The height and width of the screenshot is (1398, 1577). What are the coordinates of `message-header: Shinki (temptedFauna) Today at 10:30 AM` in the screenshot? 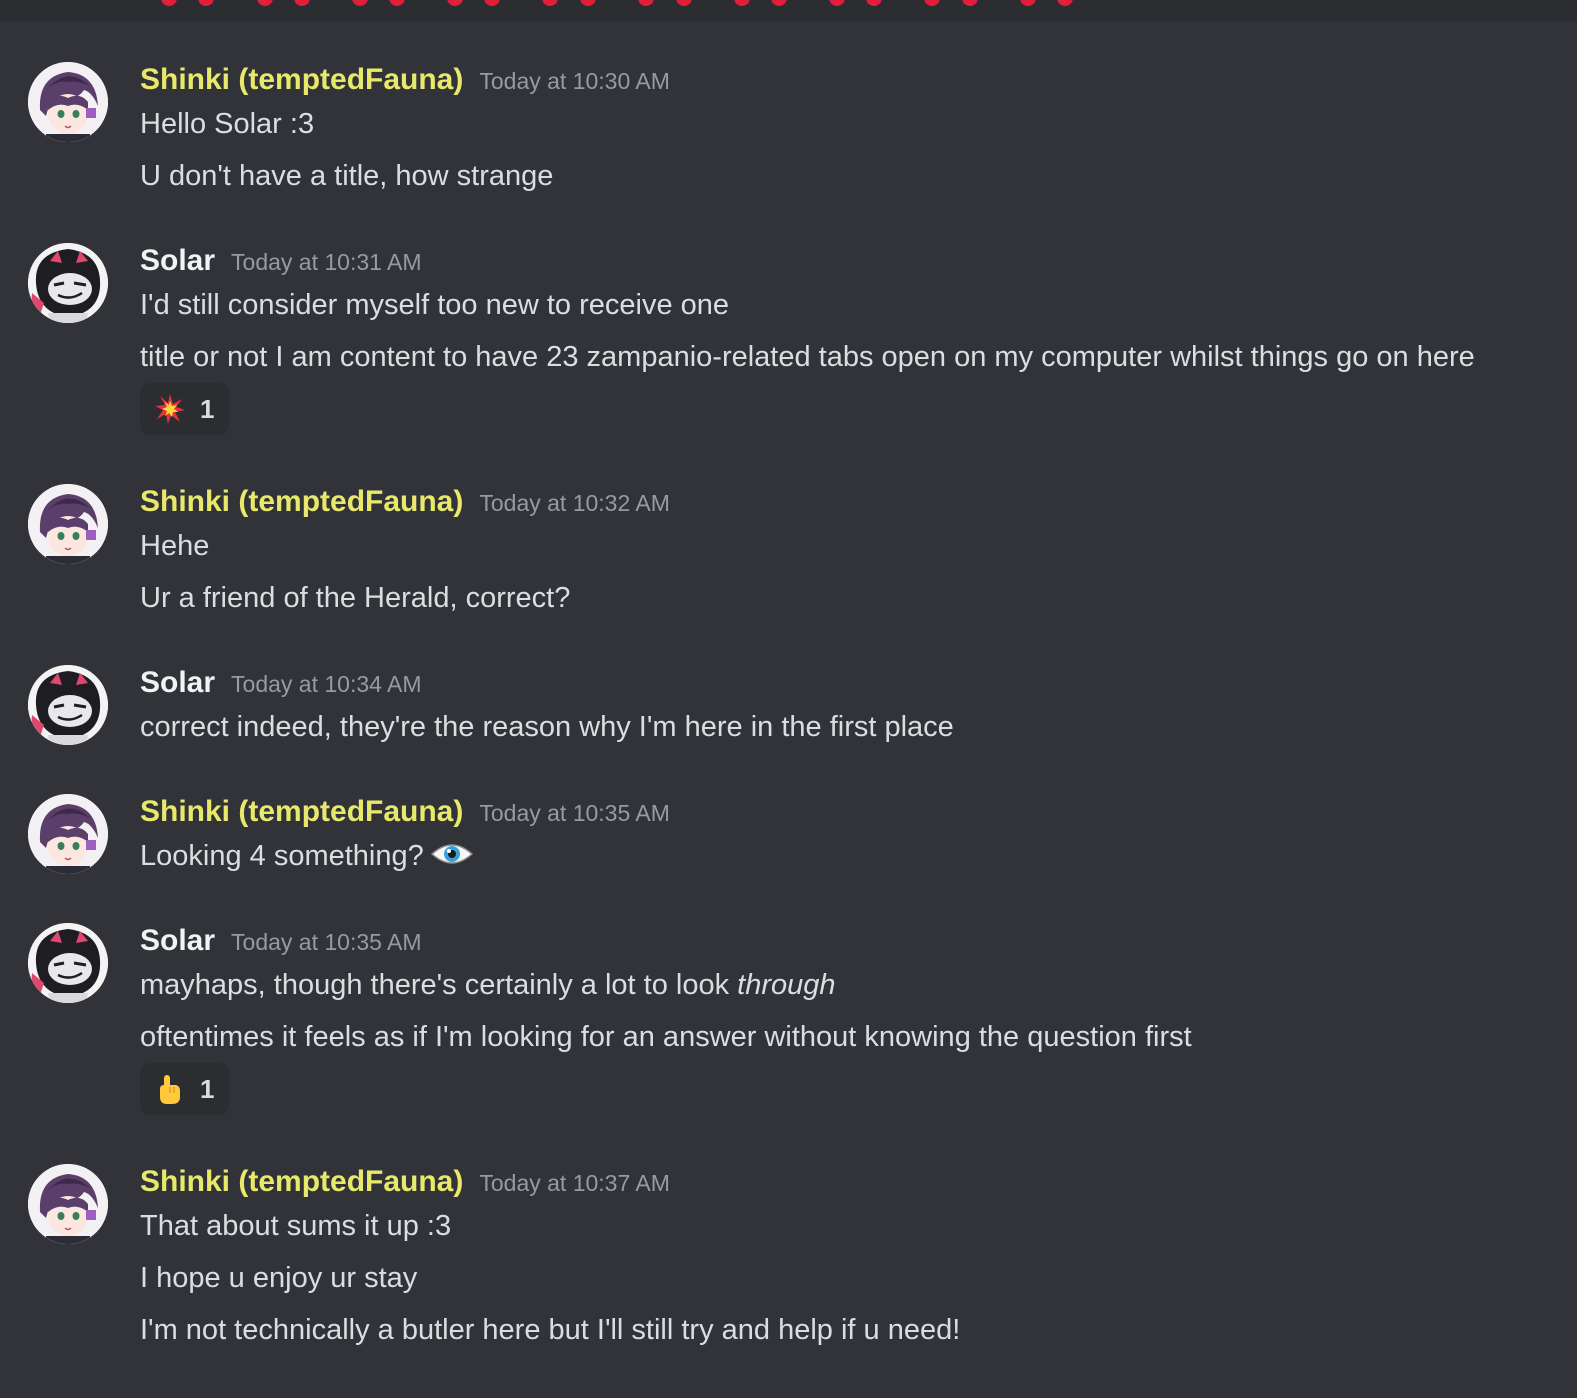 It's located at (405, 80).